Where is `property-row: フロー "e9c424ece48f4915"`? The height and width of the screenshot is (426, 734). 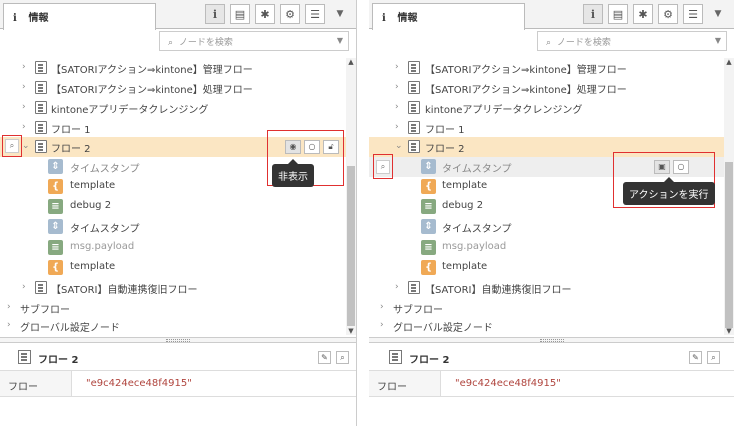 property-row: フロー "e9c424ece48f4915" is located at coordinates (178, 384).